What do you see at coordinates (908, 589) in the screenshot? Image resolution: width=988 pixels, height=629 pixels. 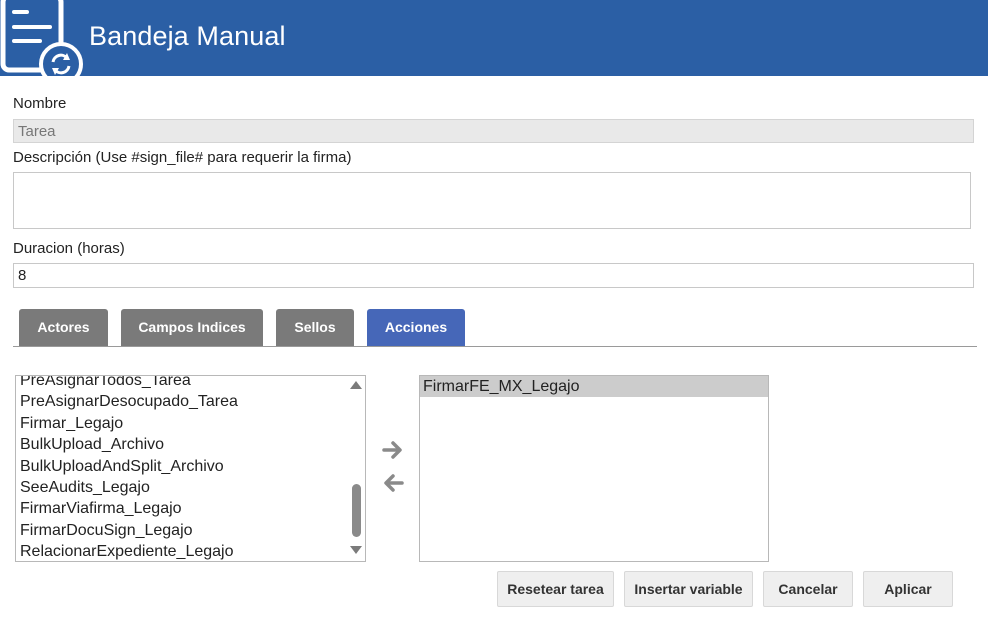 I see `apply-button: Aplicar` at bounding box center [908, 589].